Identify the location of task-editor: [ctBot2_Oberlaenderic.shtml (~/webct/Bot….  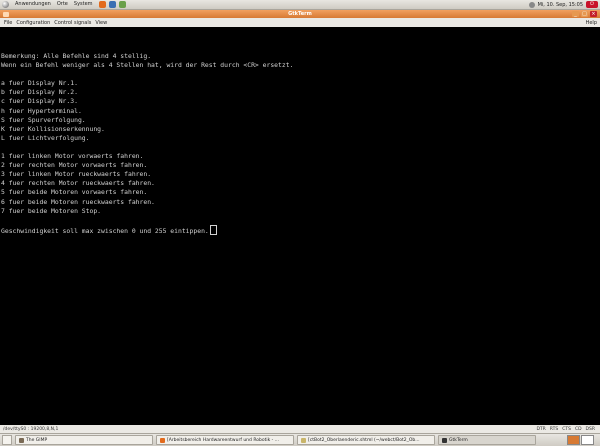
(366, 440).